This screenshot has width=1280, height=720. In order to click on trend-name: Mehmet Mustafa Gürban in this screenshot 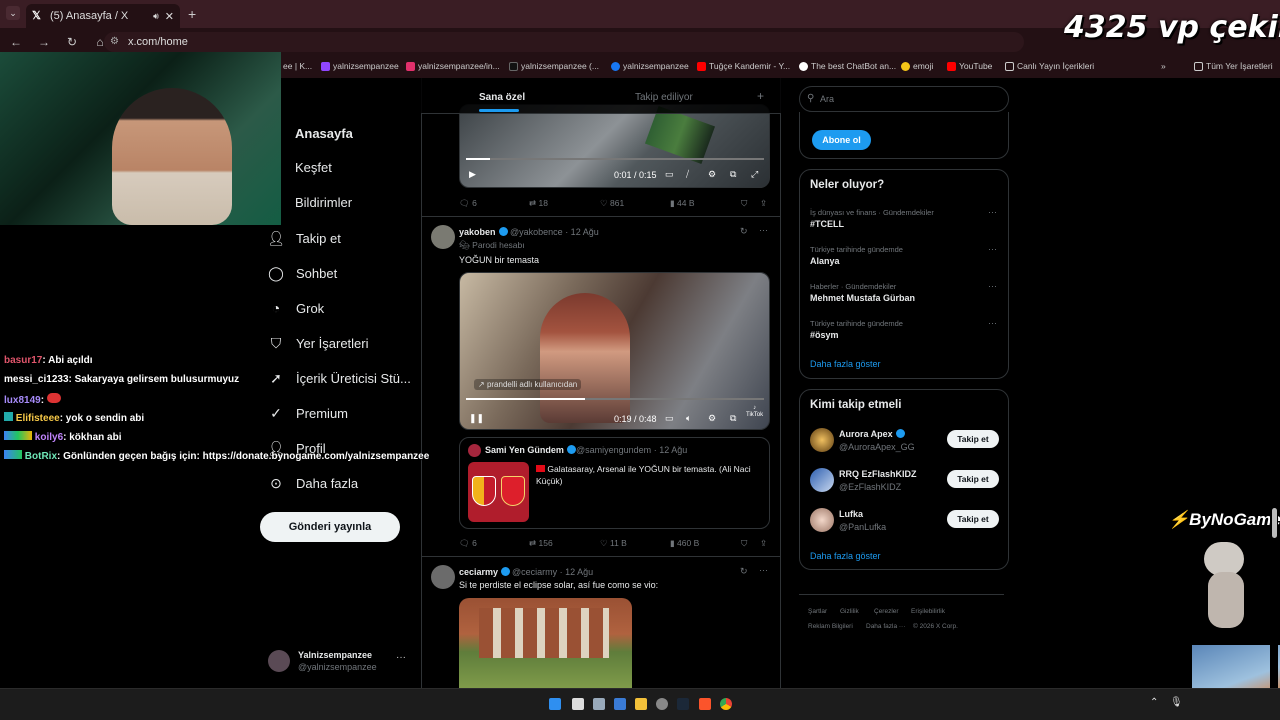, I will do `click(862, 298)`.